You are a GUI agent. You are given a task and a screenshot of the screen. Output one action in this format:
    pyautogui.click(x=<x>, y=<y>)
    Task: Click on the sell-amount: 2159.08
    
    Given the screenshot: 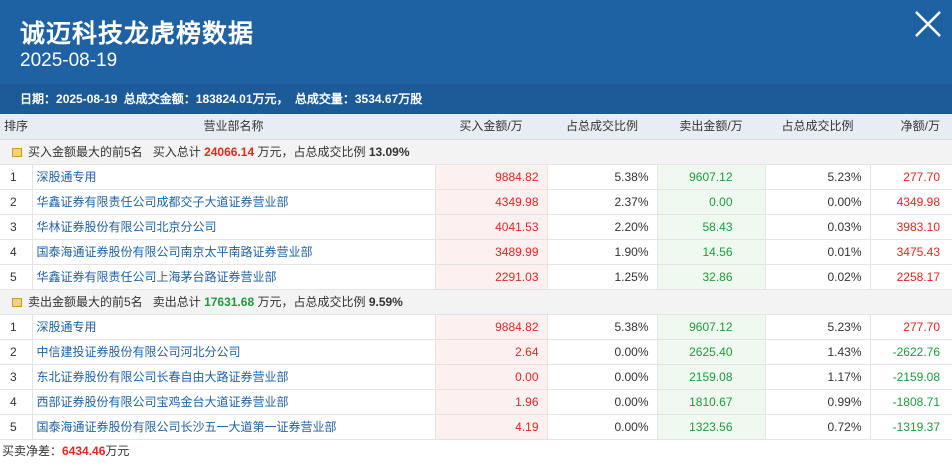 What is the action you would take?
    pyautogui.click(x=711, y=377)
    